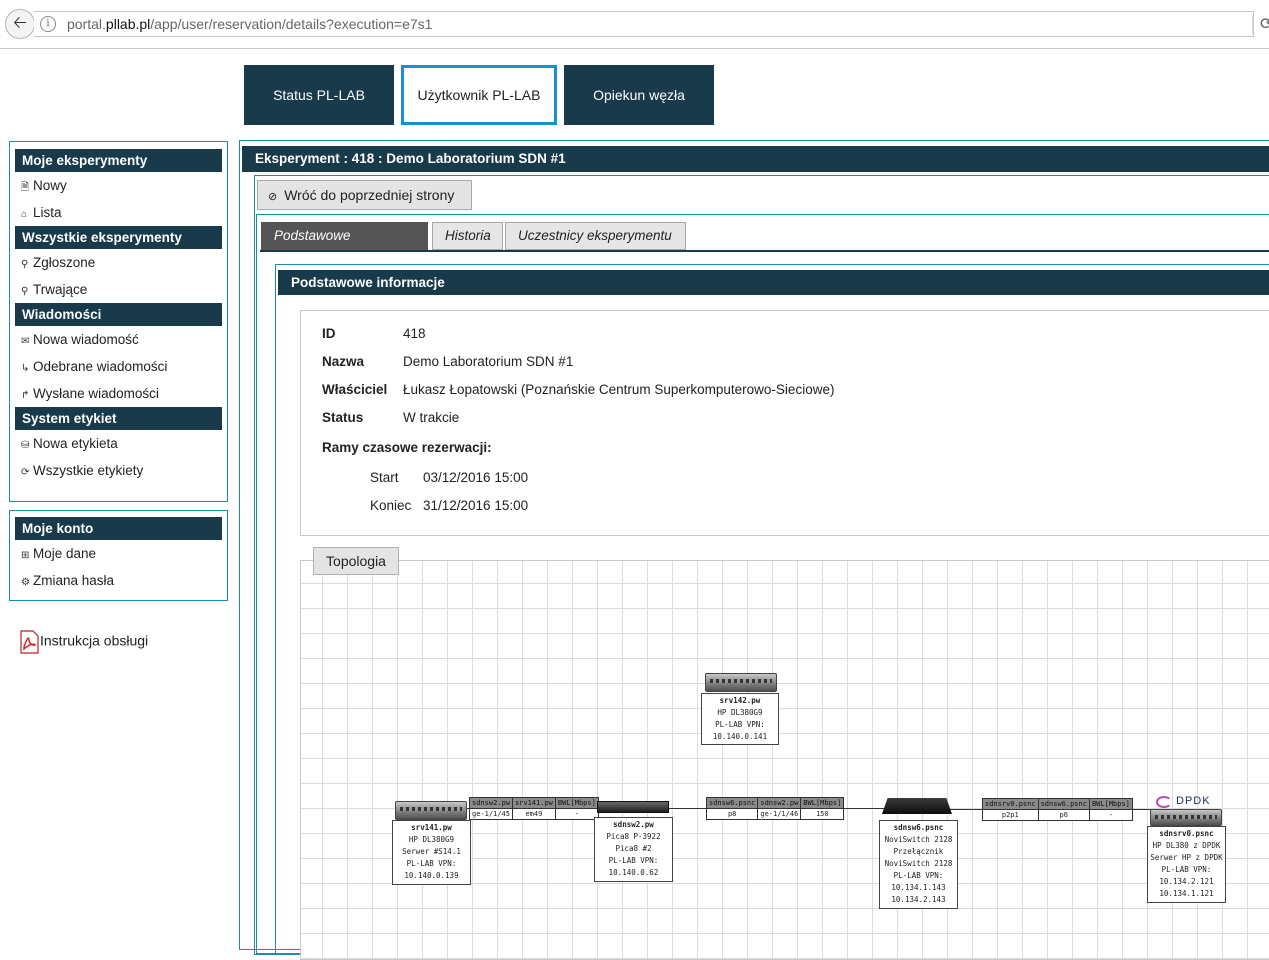 The width and height of the screenshot is (1269, 960). I want to click on topology-button: Topologia, so click(356, 561).